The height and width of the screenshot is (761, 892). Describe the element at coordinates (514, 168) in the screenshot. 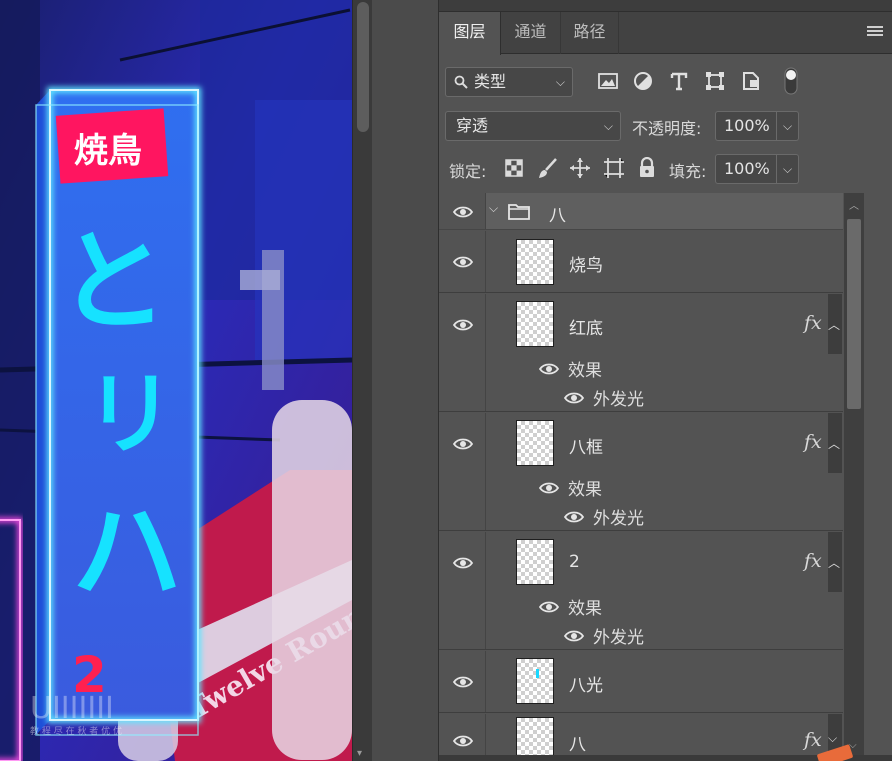

I see `lock-transparent-pixels-icon` at that location.